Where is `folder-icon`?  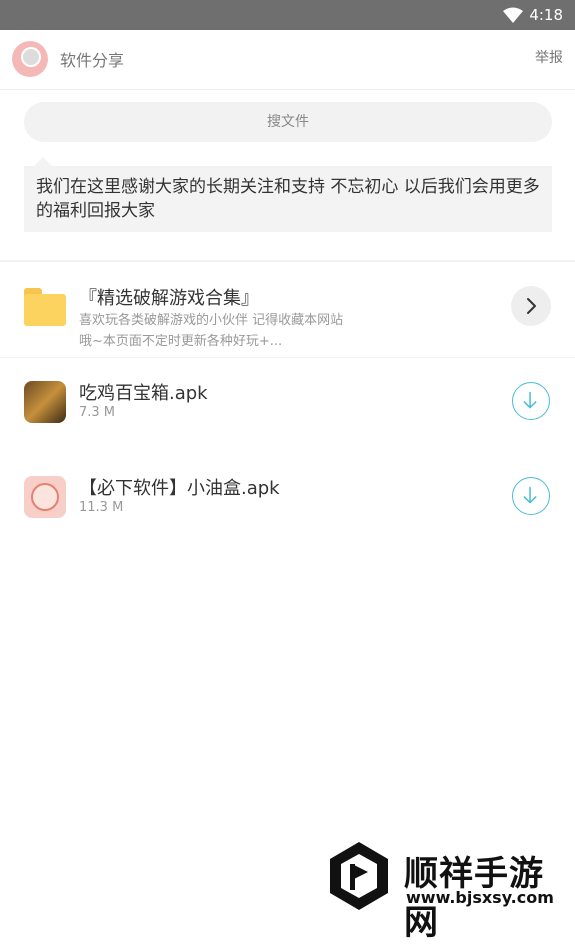
folder-icon is located at coordinates (45, 307).